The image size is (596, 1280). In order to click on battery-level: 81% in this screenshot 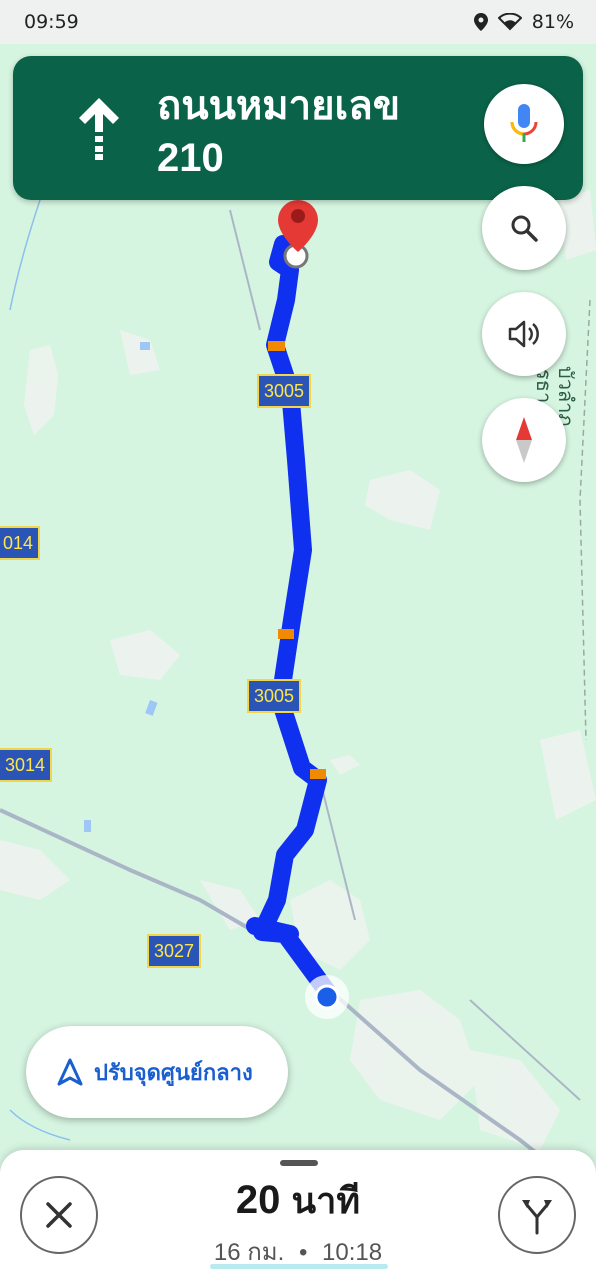, I will do `click(552, 22)`.